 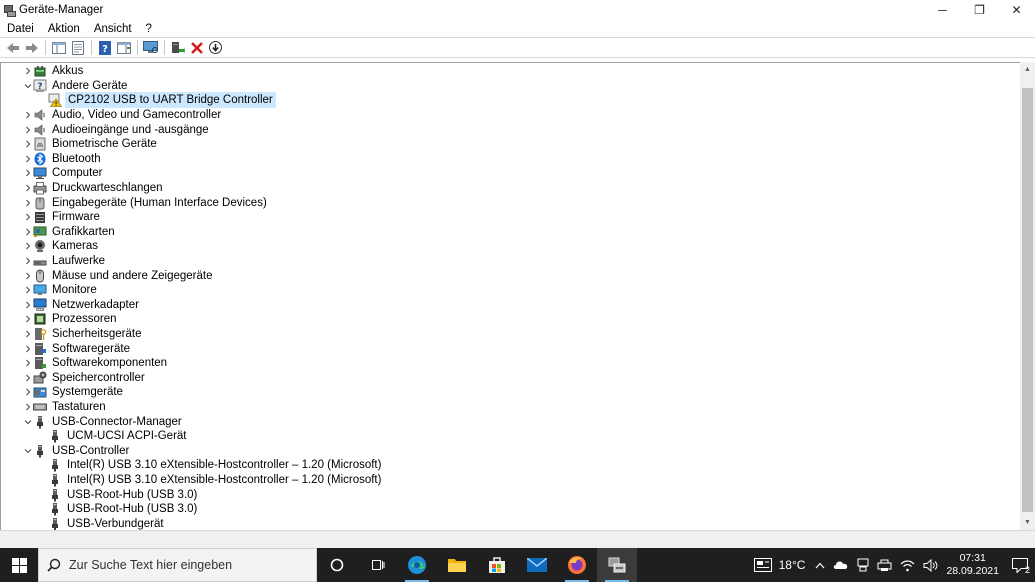 I want to click on tree-item-audio-video-und-gamecontroller: Audio, Video und Gamecontroller, so click(x=123, y=115).